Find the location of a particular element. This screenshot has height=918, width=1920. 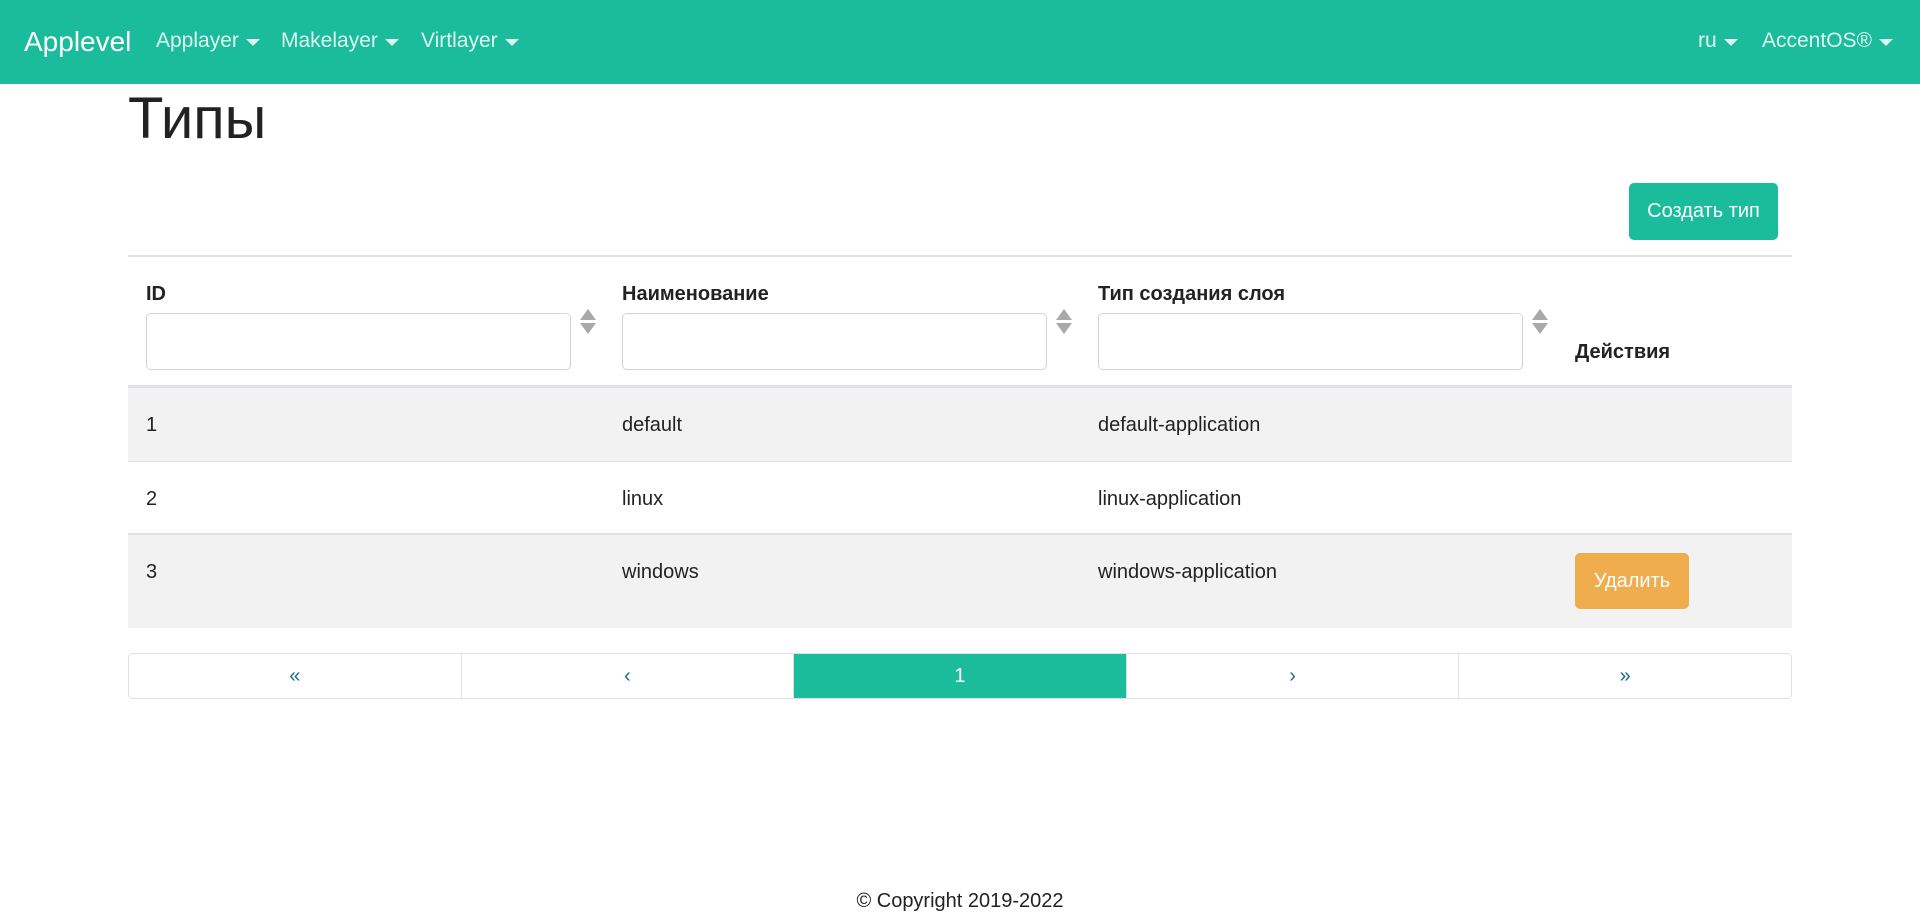

cell-layer-type: windows-application is located at coordinates (1187, 572).